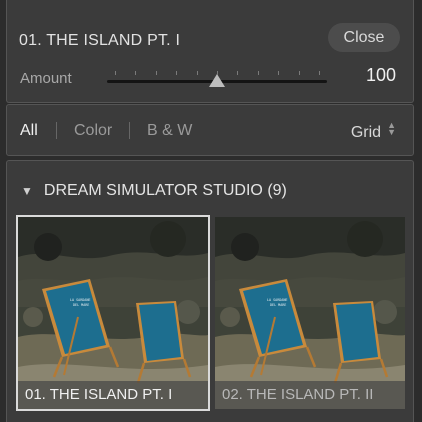 This screenshot has width=422, height=422. Describe the element at coordinates (113, 395) in the screenshot. I see `thumbnail-label: 01. THE ISLAND PT. I` at that location.